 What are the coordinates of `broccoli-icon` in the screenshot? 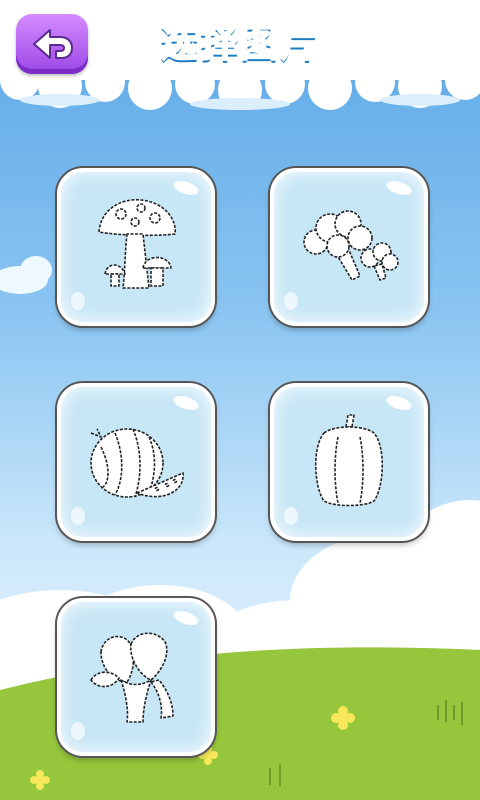 It's located at (351, 245).